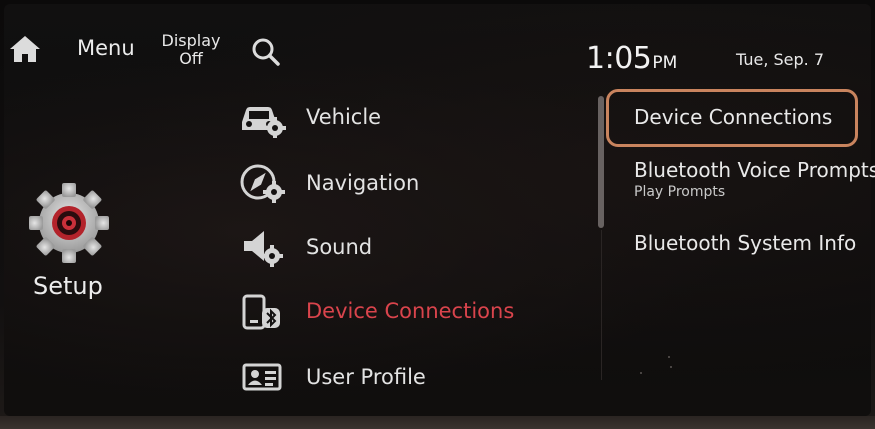 Image resolution: width=875 pixels, height=429 pixels. I want to click on clock: 1:05PM, so click(631, 58).